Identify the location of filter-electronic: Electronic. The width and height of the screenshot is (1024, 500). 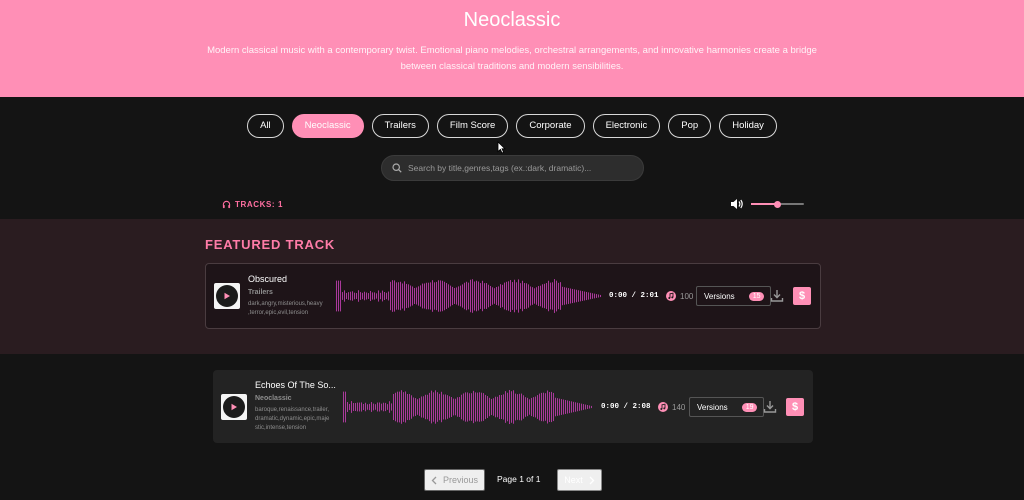
(626, 126).